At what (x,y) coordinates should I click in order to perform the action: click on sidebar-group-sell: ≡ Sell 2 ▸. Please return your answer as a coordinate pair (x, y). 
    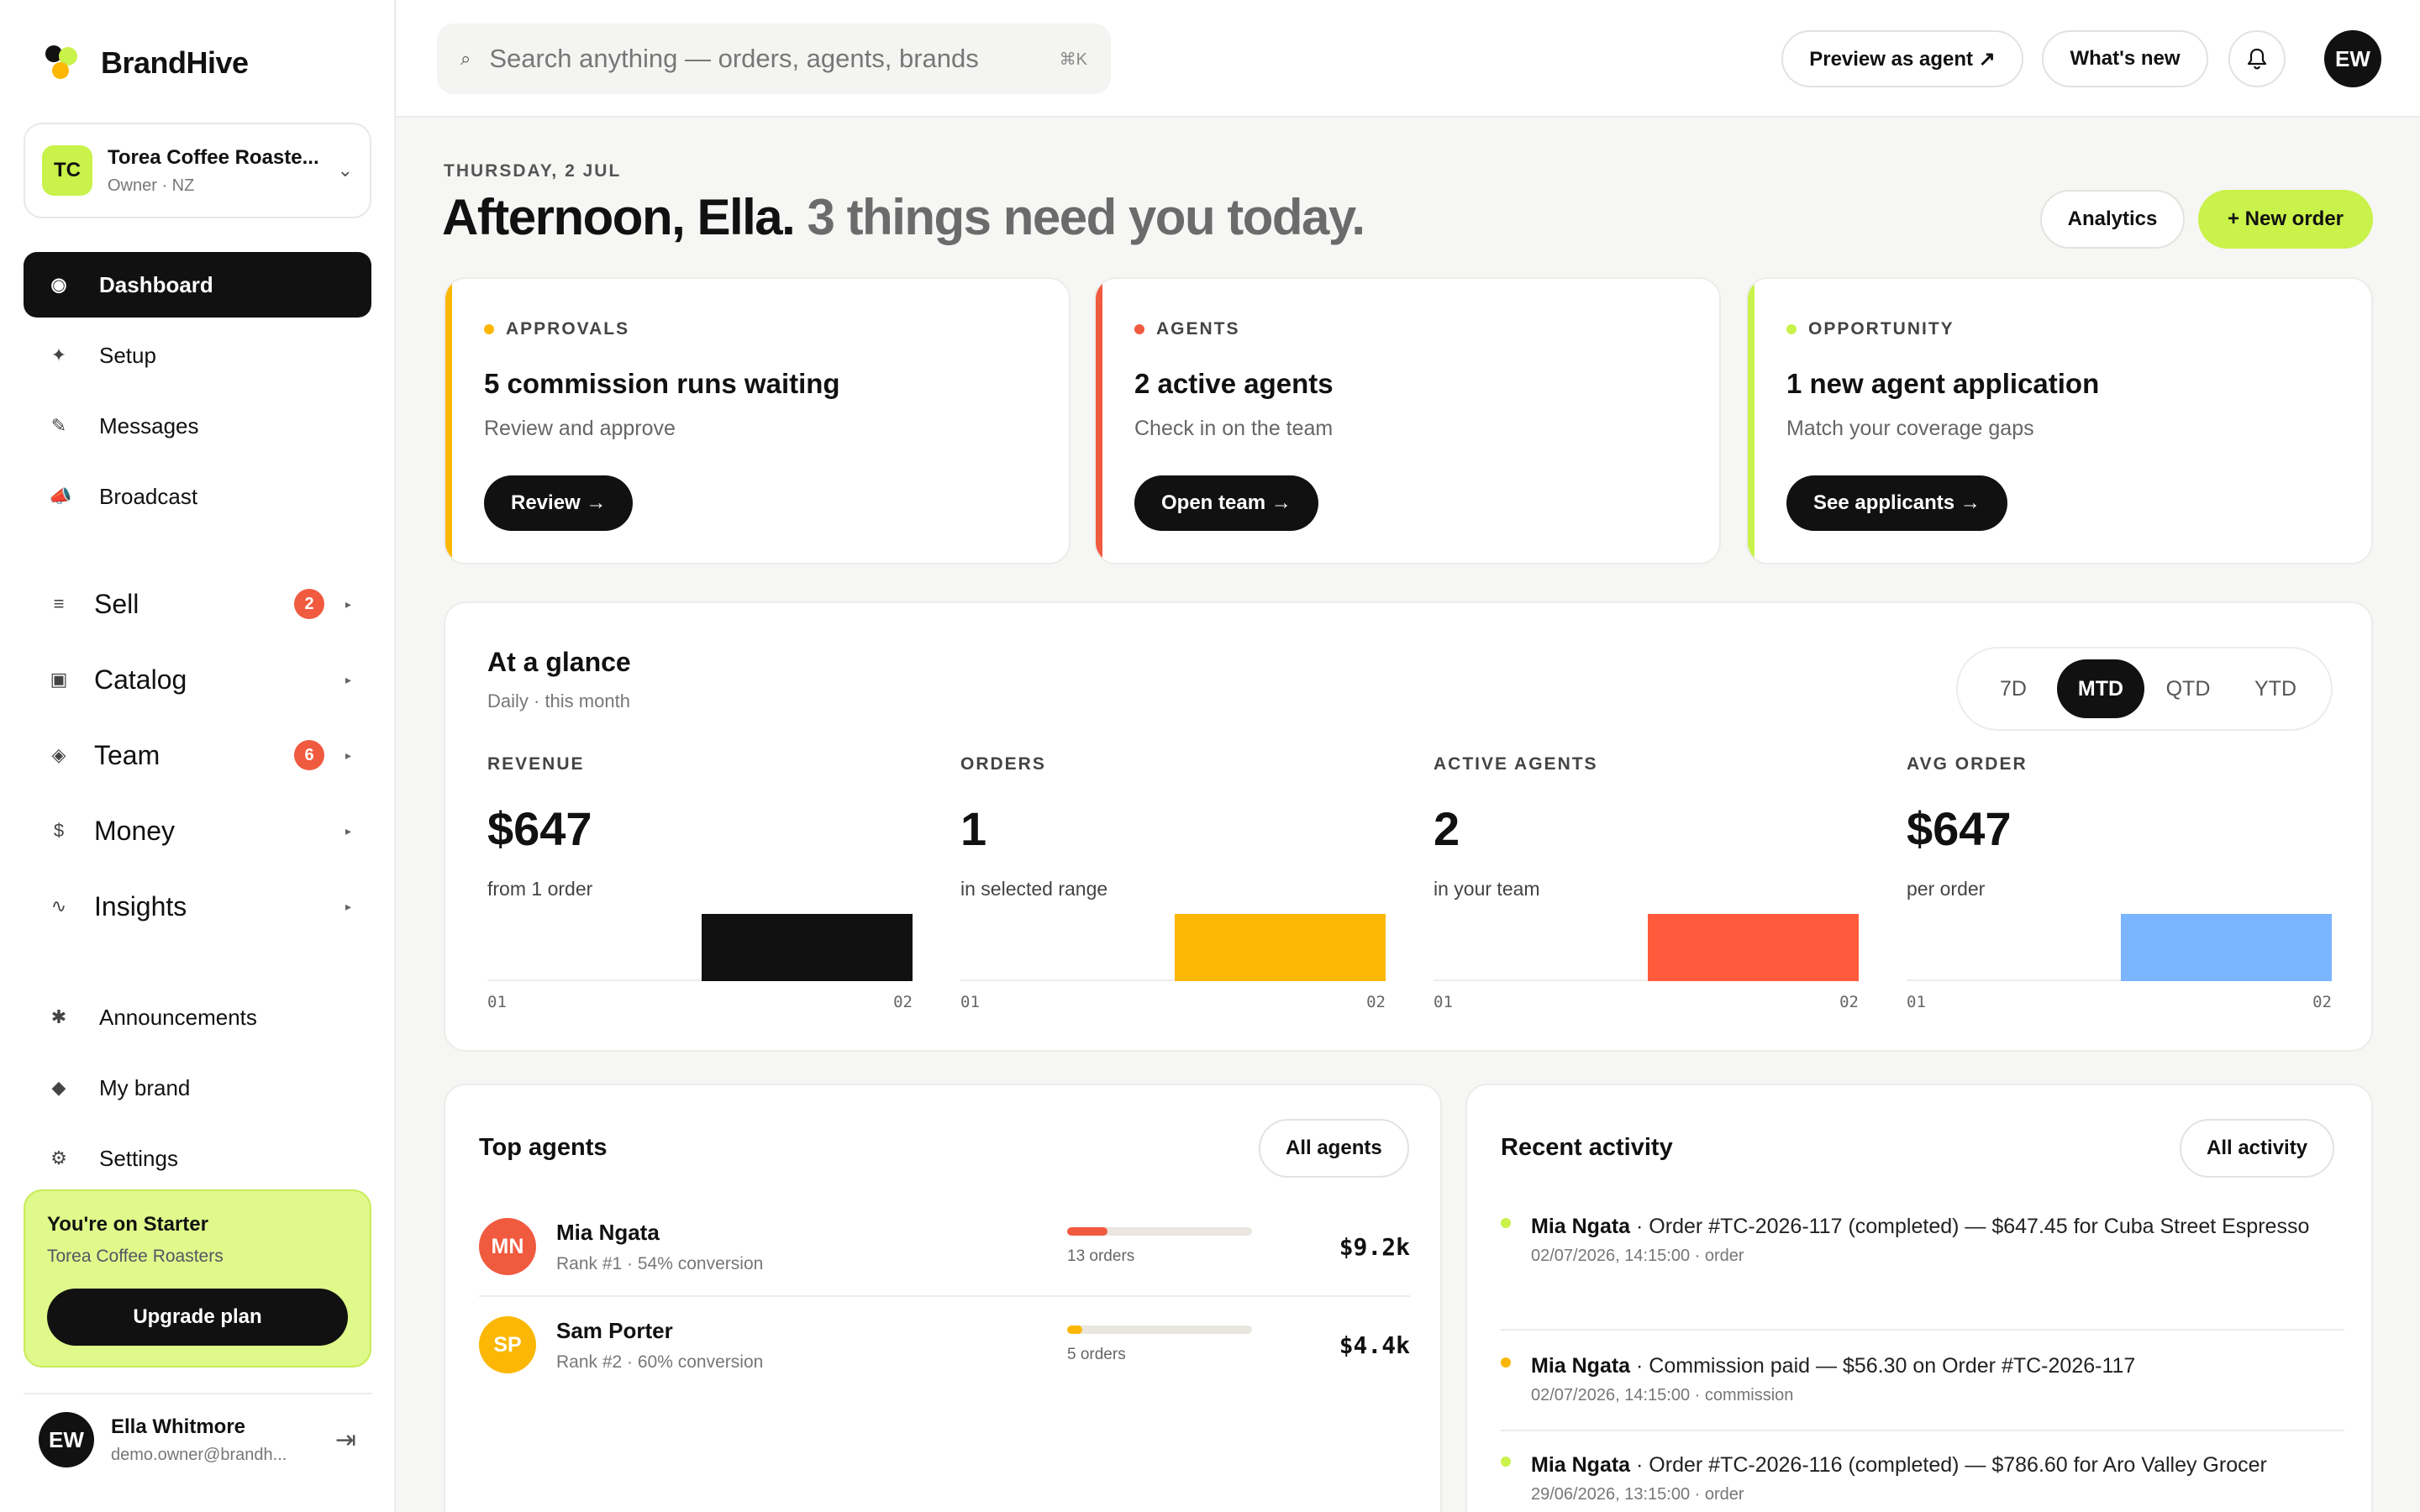
    Looking at the image, I should click on (197, 604).